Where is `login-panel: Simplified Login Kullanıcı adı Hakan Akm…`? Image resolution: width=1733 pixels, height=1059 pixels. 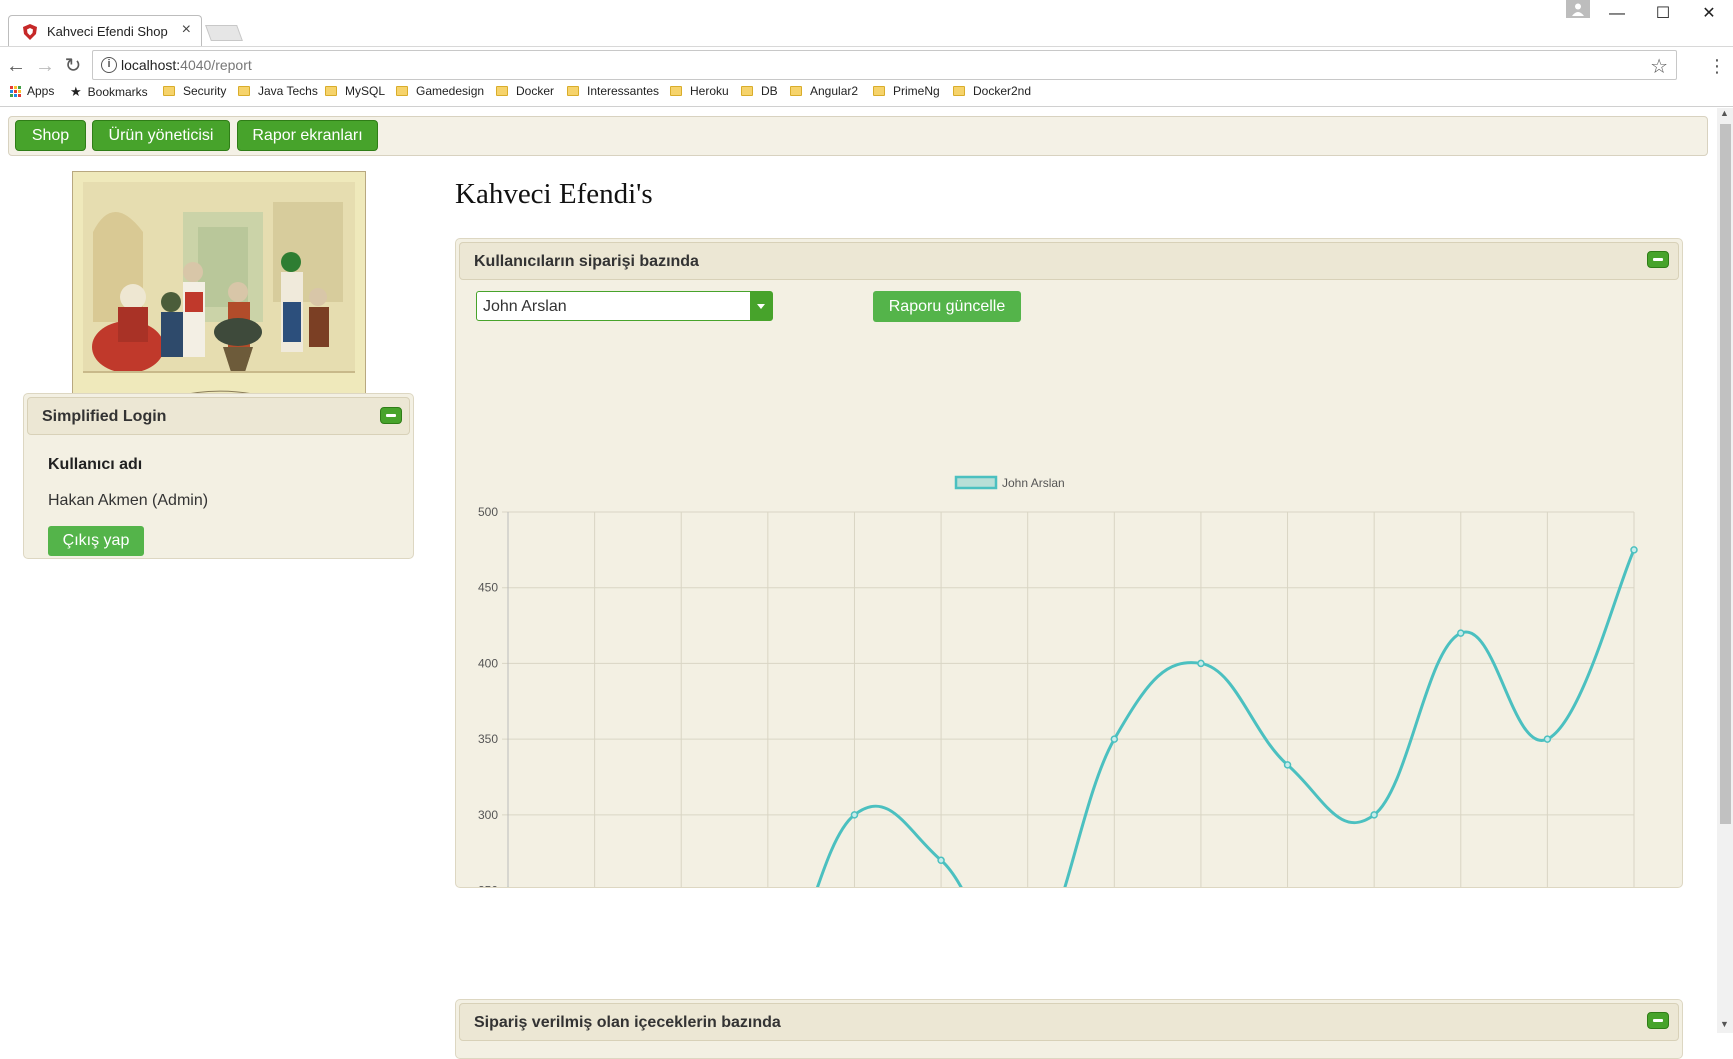
login-panel: Simplified Login Kullanıcı adı Hakan Akm… is located at coordinates (218, 476).